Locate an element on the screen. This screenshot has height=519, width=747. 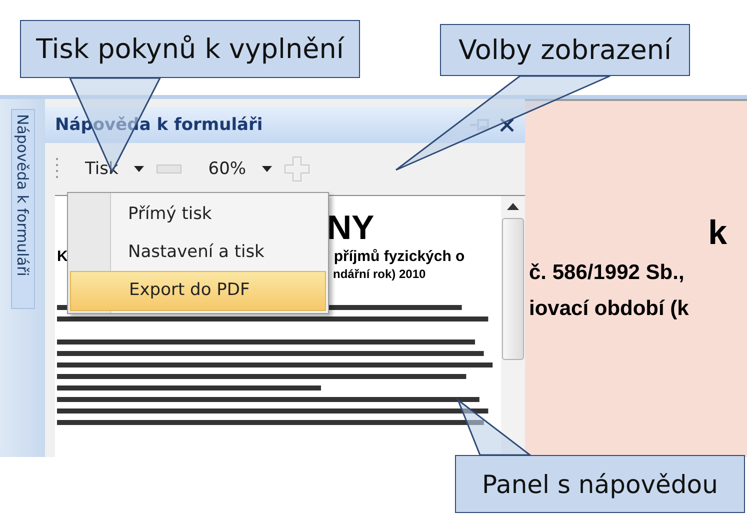
zoom-dropdown: 60% is located at coordinates (227, 169).